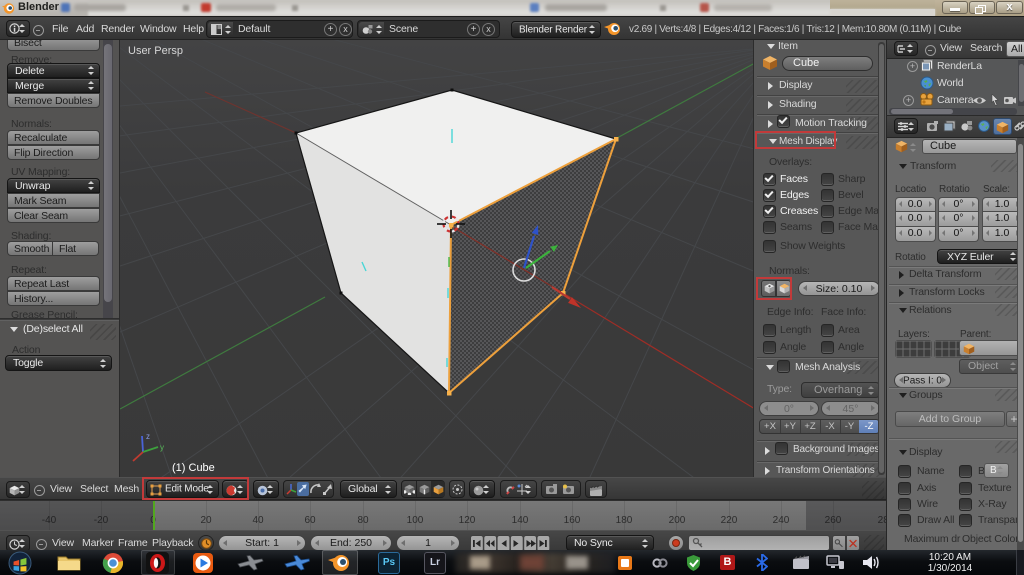 The height and width of the screenshot is (575, 1024). I want to click on svg-text: z, so click(148, 436).